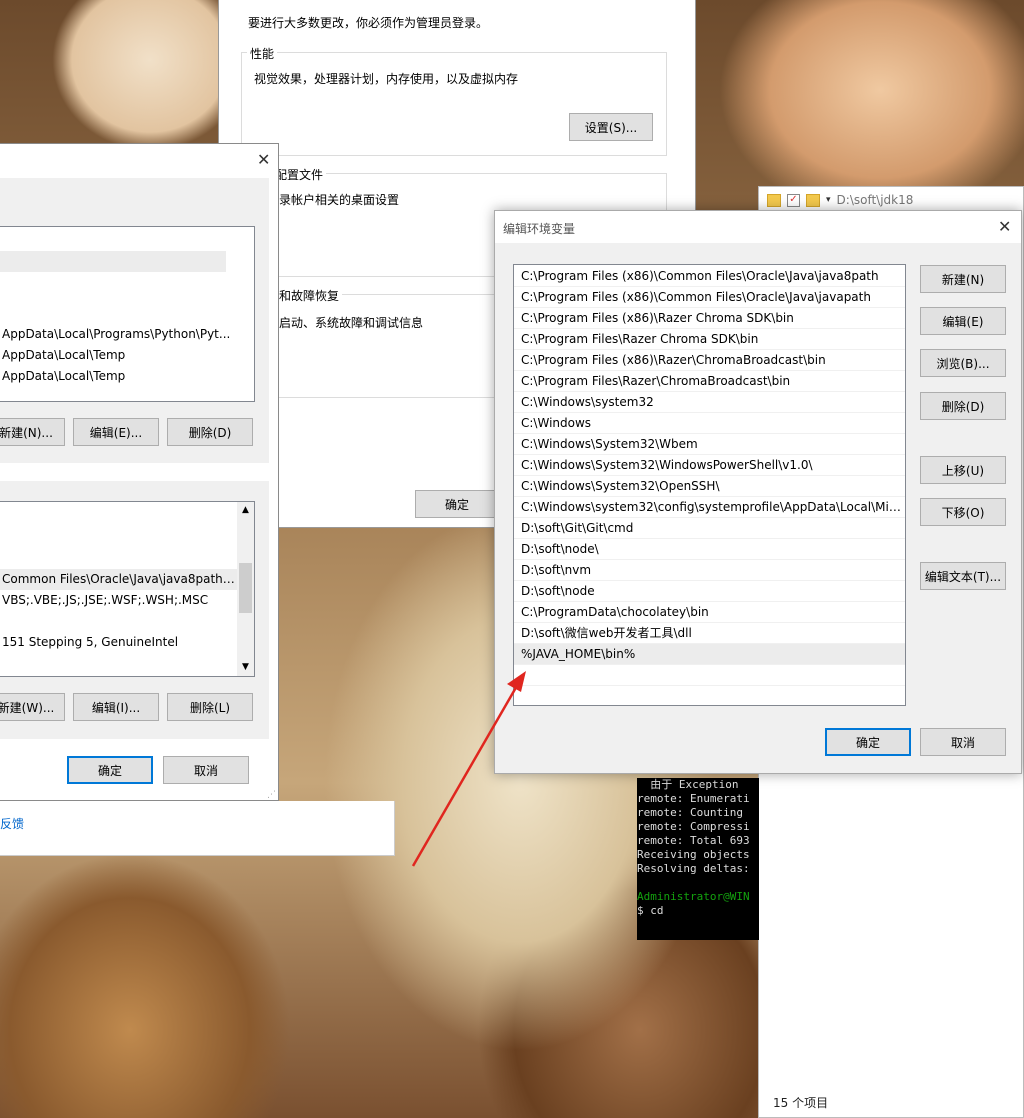 This screenshot has width=1024, height=1118. What do you see at coordinates (828, 200) in the screenshot?
I see `dropdown-arrow-icon: ▾` at bounding box center [828, 200].